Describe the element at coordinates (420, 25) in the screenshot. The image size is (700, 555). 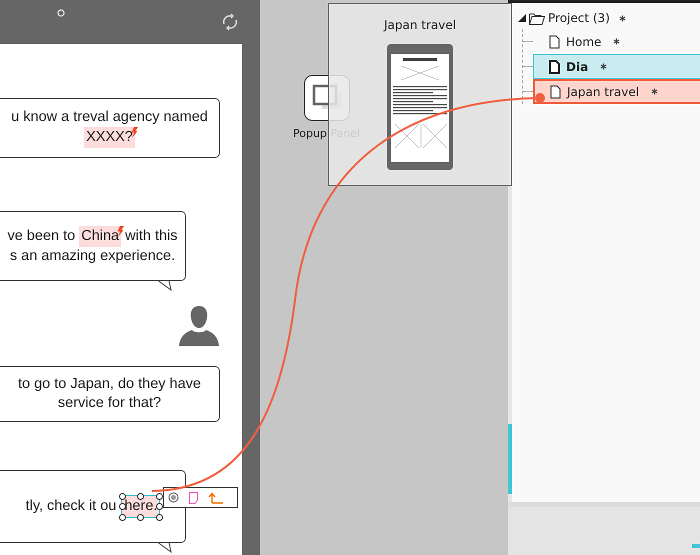
I see `preview-title: Japan travel` at that location.